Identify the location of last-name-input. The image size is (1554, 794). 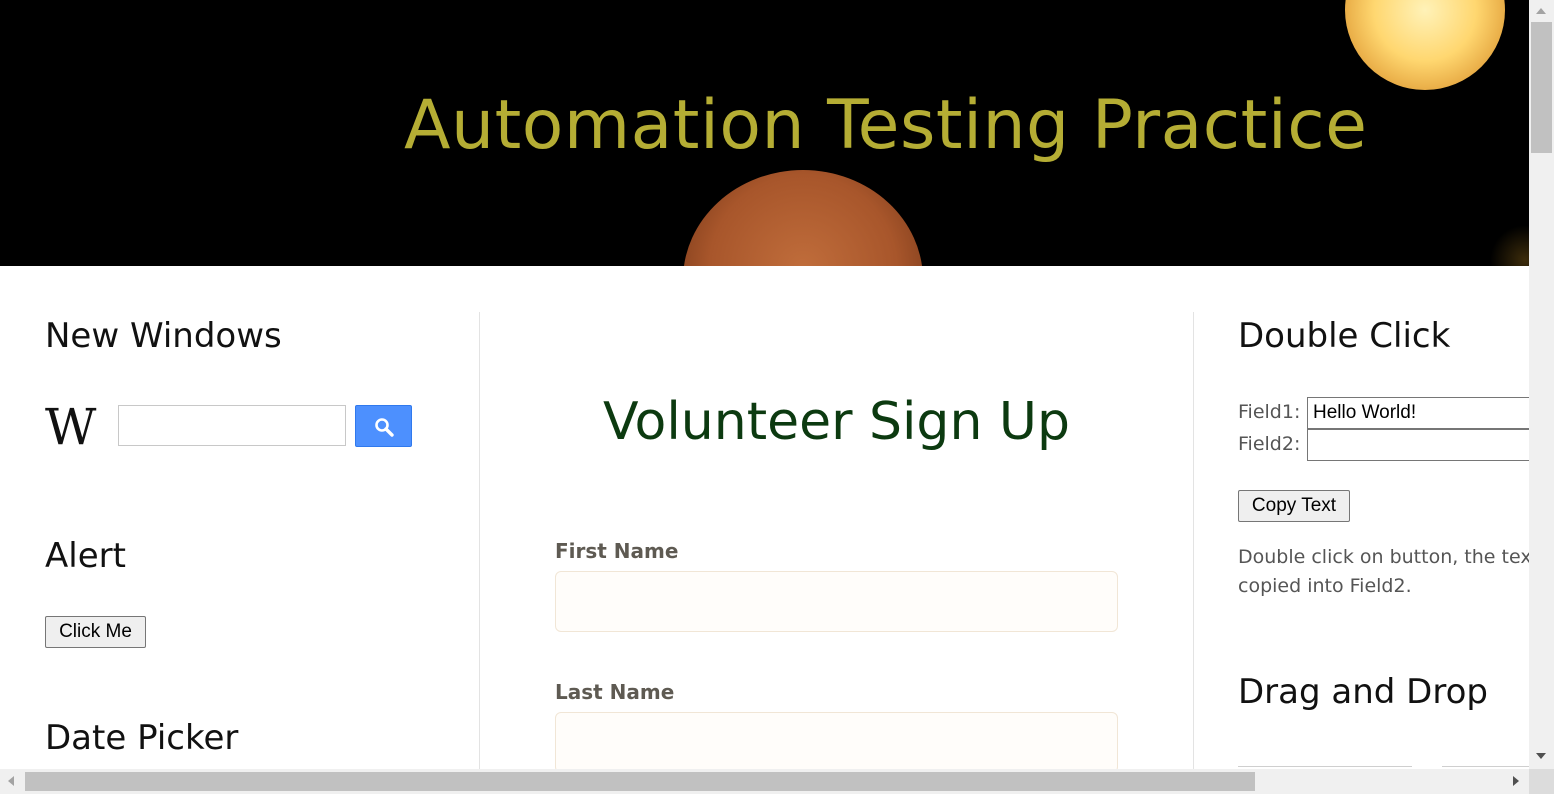
(836, 742).